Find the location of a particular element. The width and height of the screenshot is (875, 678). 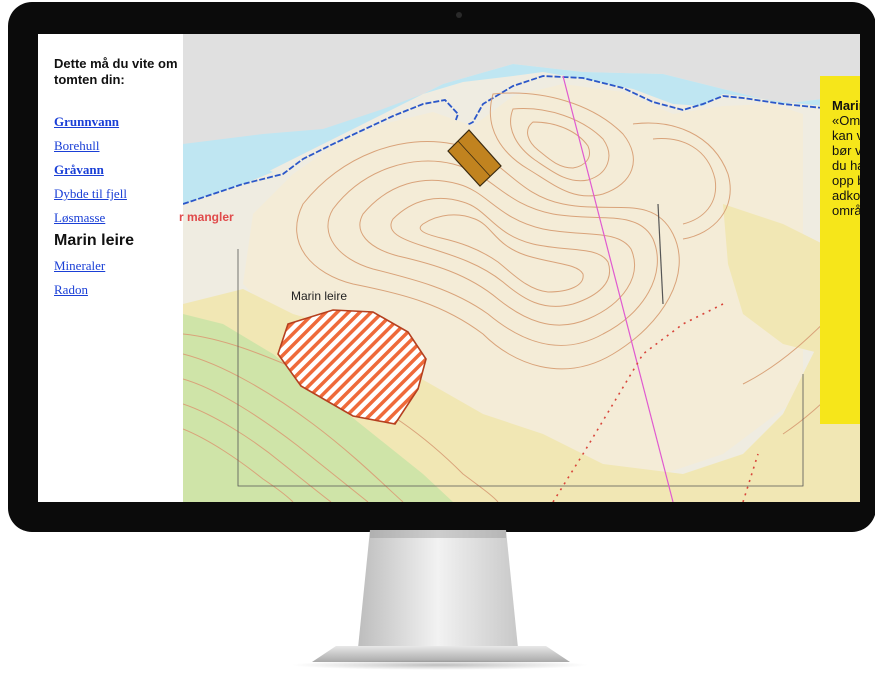

nav-link-radon: Radon is located at coordinates (116, 294).